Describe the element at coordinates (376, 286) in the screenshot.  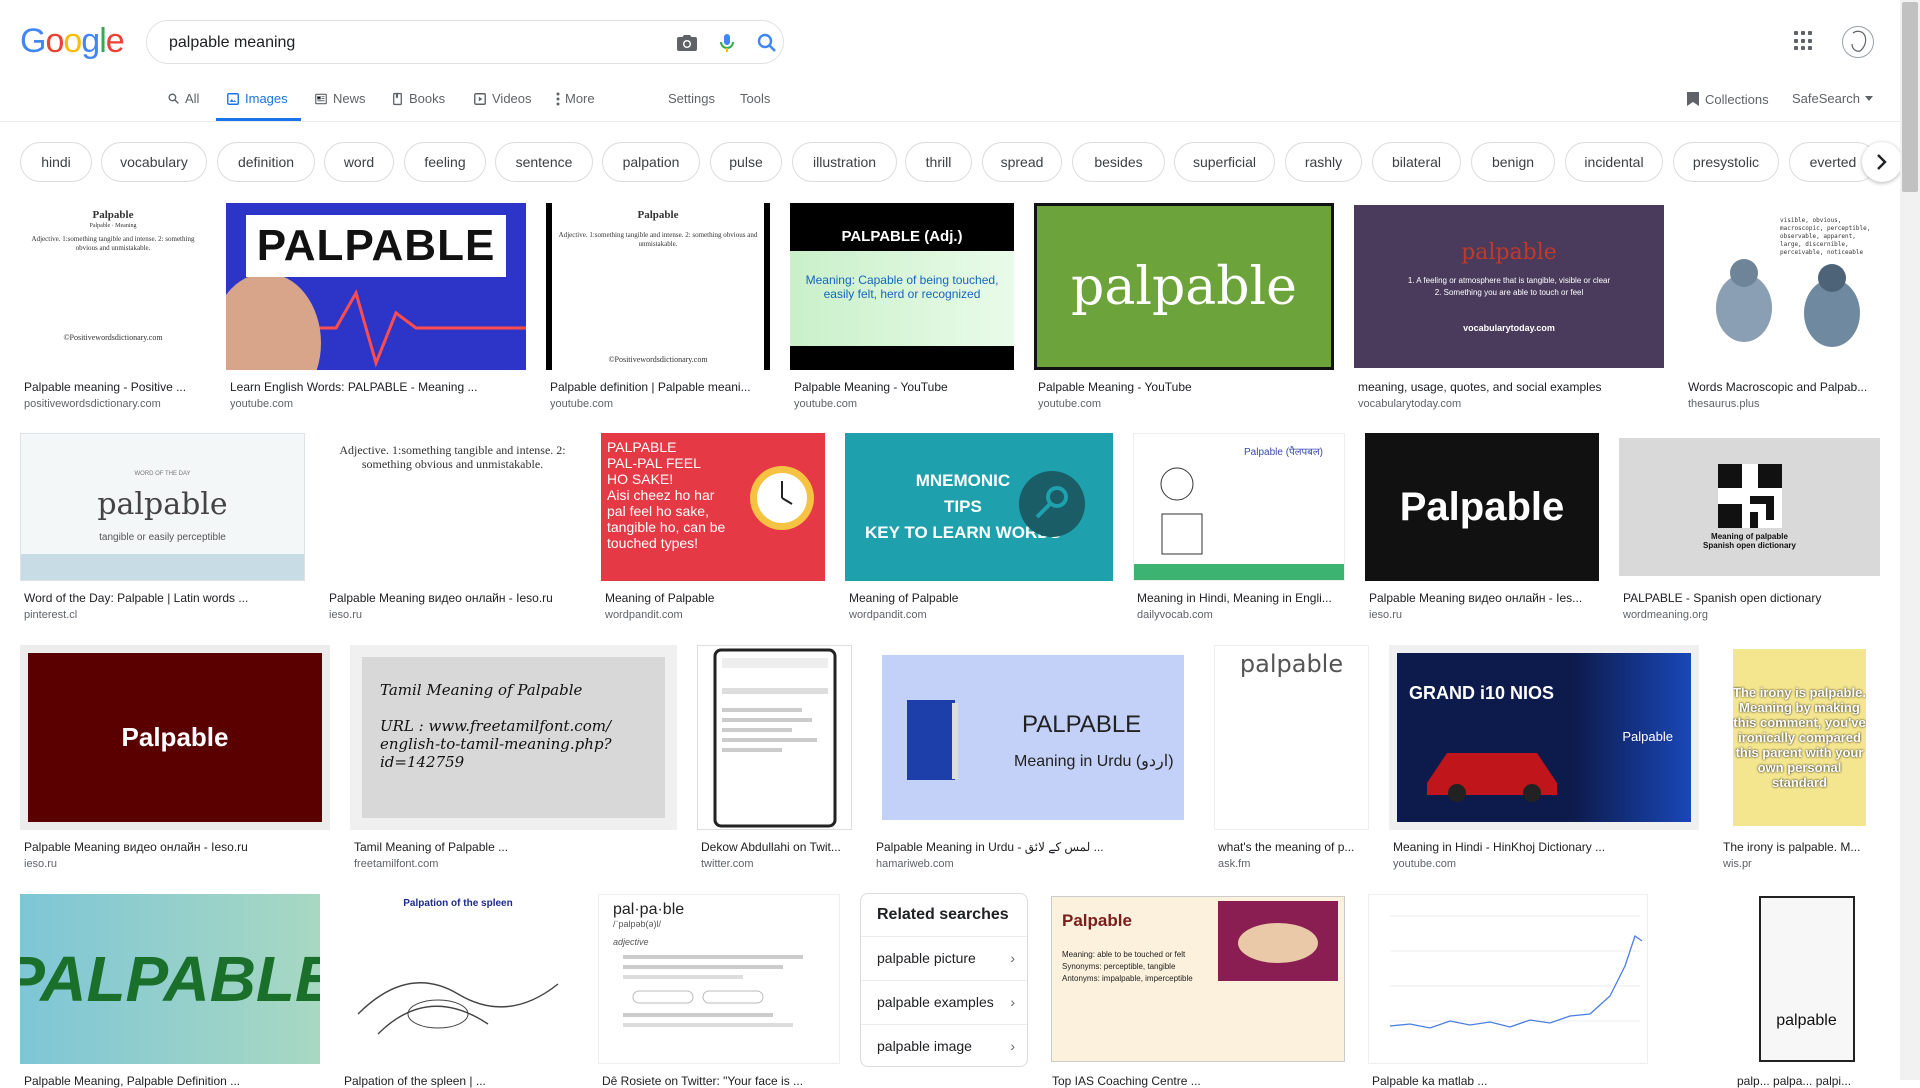
I see `result-thumb: PALPABLE` at that location.